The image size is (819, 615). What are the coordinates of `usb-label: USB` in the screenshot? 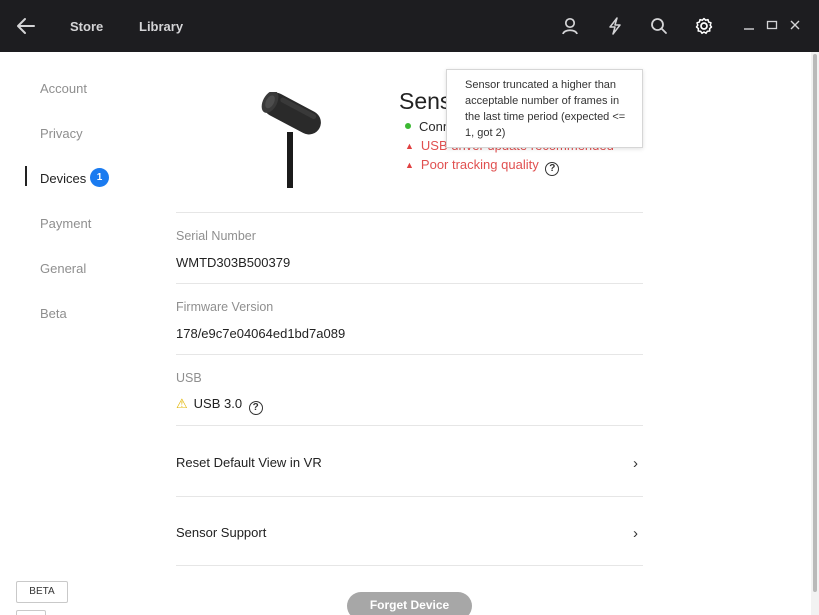 It's located at (189, 378).